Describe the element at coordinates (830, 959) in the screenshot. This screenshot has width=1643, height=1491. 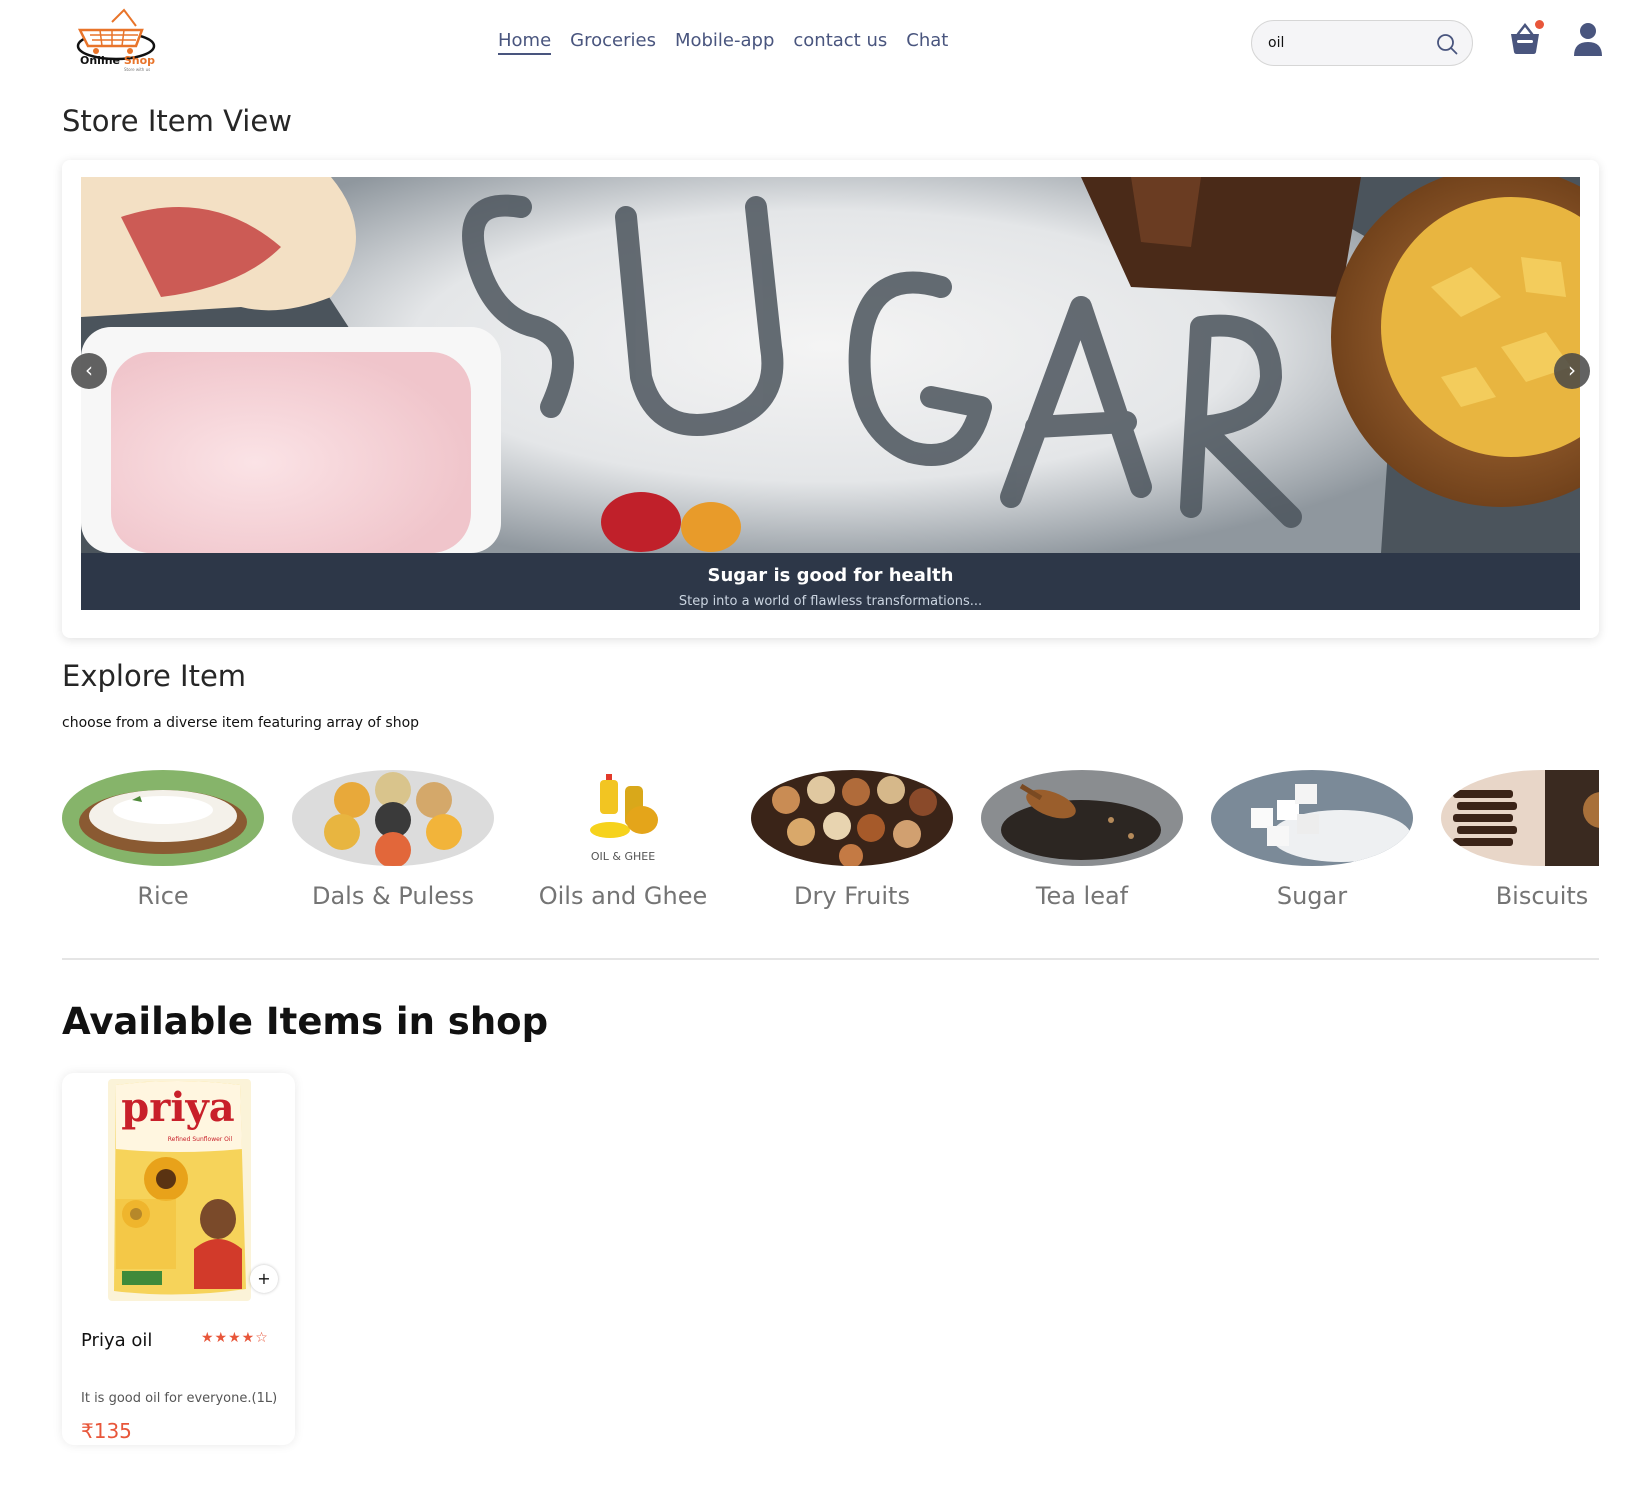
I see `section-divider` at that location.